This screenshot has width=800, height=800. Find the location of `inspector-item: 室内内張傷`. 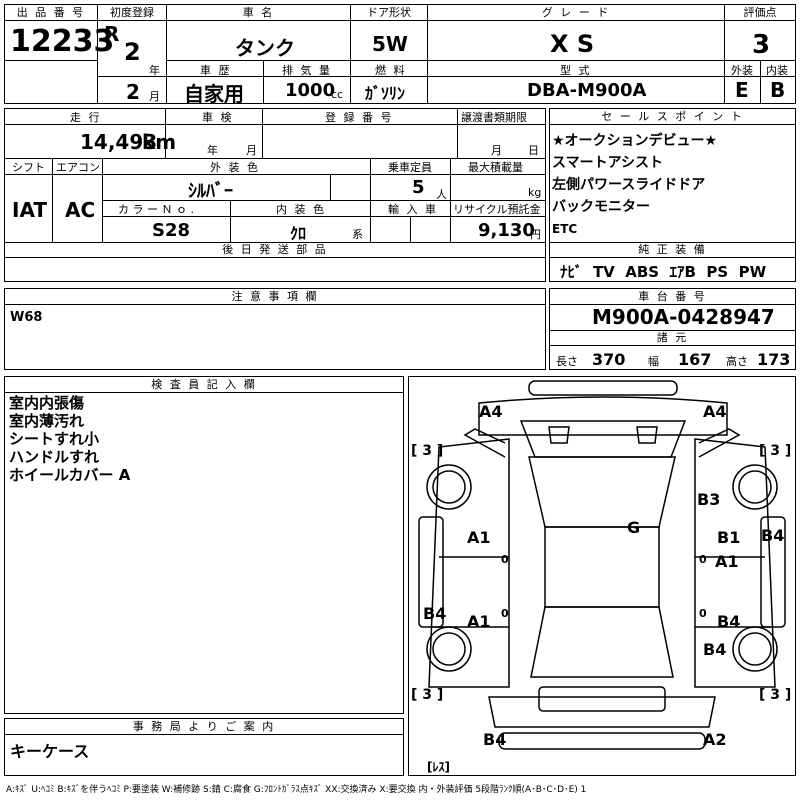

inspector-item: 室内内張傷 is located at coordinates (47, 403).